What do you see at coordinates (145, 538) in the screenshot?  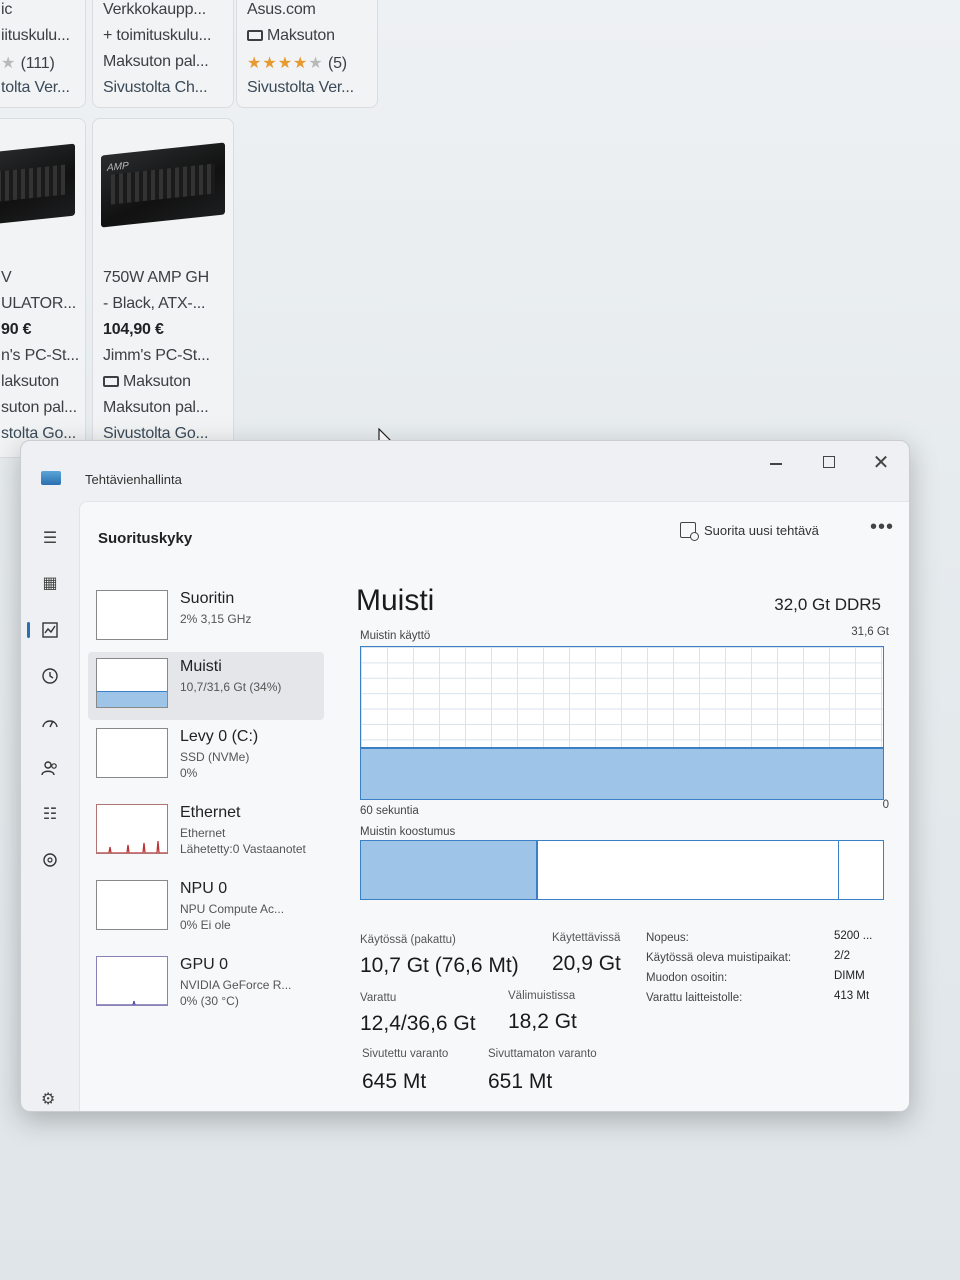 I see `page-title: Suorituskyky` at bounding box center [145, 538].